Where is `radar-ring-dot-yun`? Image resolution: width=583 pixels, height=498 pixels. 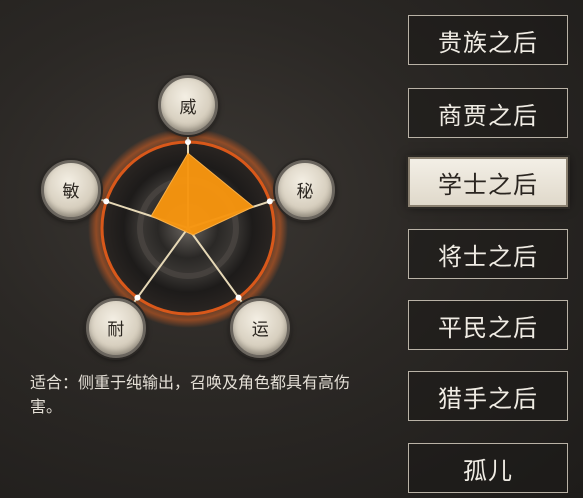 radar-ring-dot-yun is located at coordinates (238, 297).